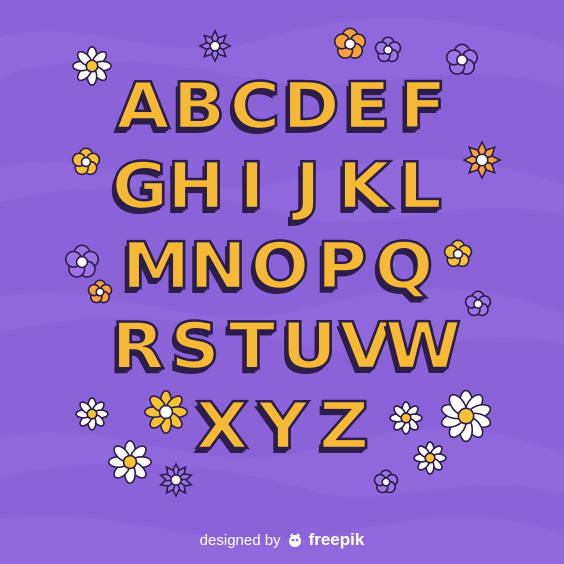  Describe the element at coordinates (336, 539) in the screenshot. I see `credit-brand: freepik` at that location.